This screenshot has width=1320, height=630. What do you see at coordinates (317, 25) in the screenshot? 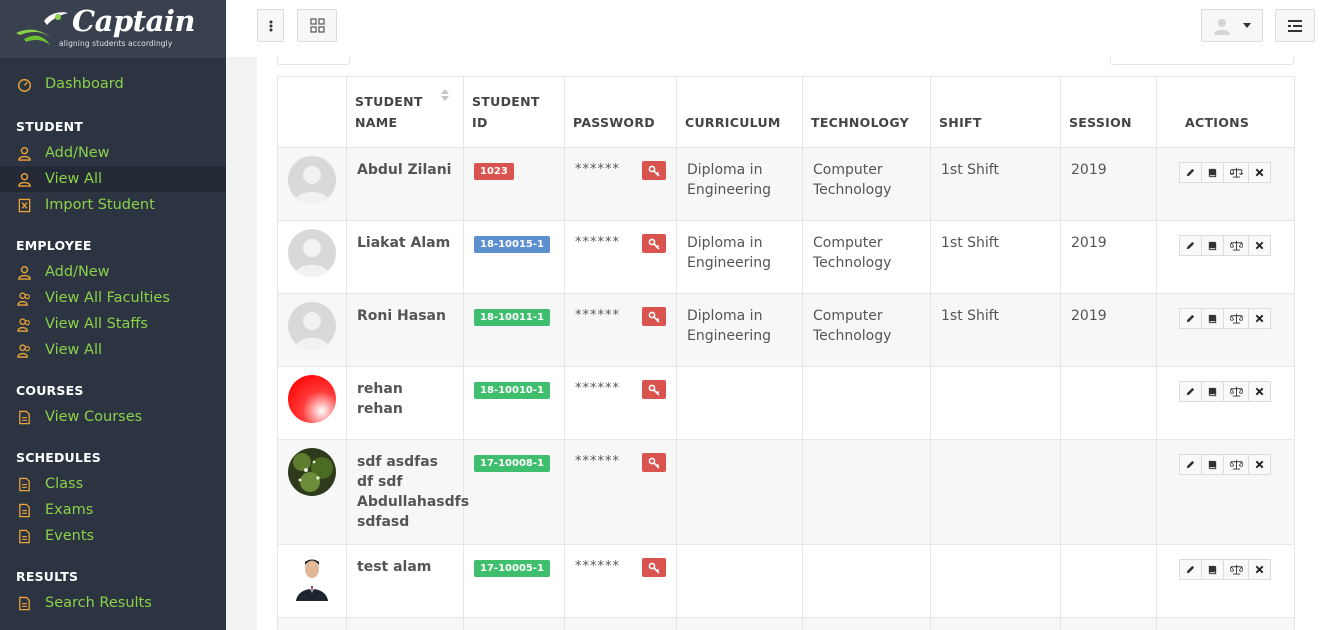
I see `grid-view-button` at bounding box center [317, 25].